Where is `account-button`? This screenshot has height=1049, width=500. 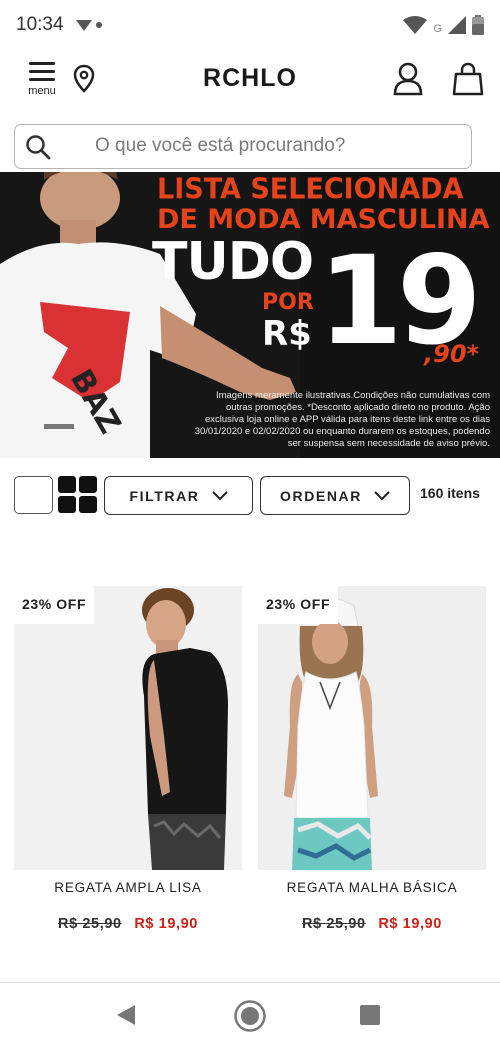 account-button is located at coordinates (408, 81).